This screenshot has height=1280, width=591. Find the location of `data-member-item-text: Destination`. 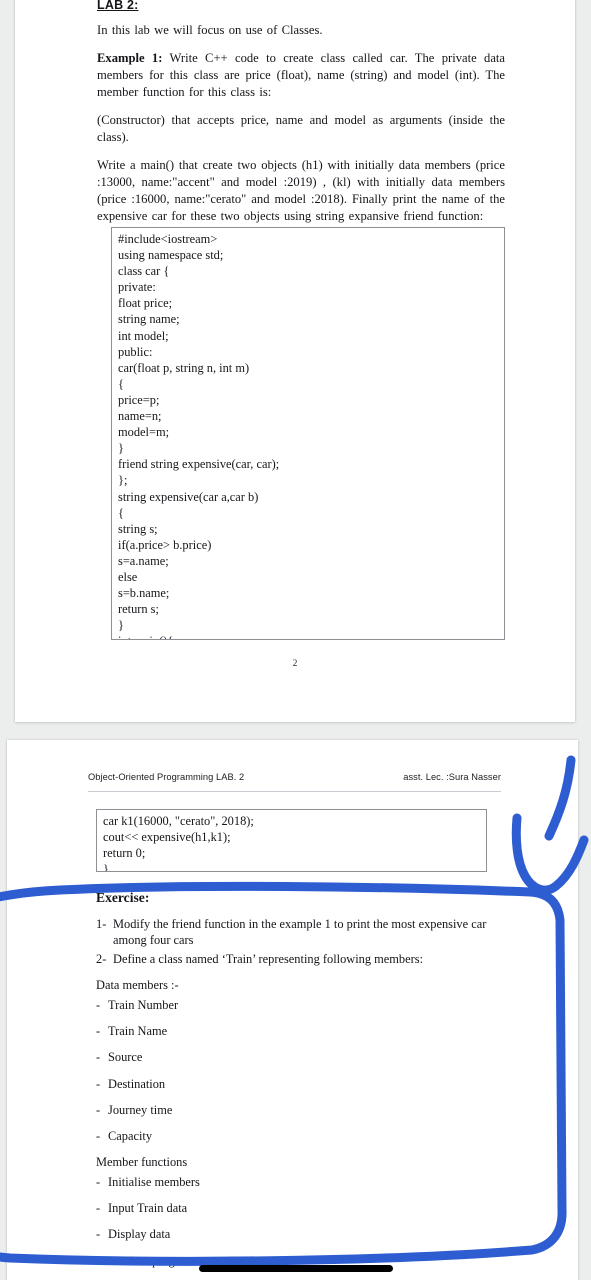

data-member-item-text: Destination is located at coordinates (137, 1083).